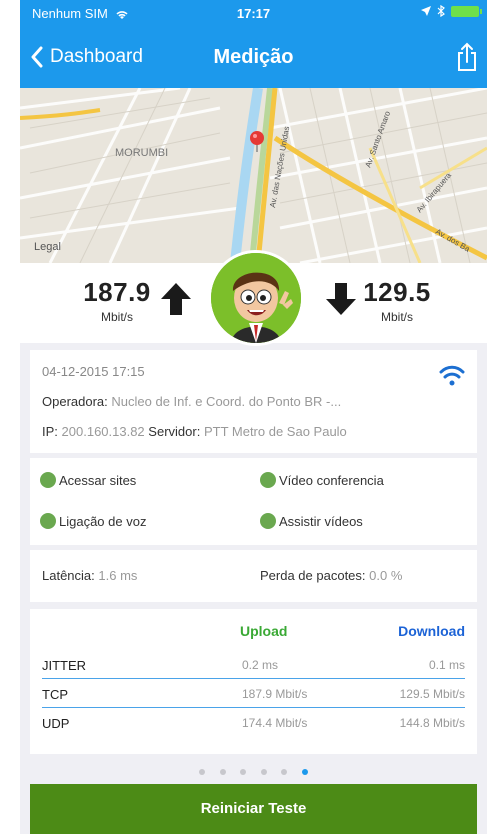  Describe the element at coordinates (467, 56) in the screenshot. I see `share-icon` at that location.